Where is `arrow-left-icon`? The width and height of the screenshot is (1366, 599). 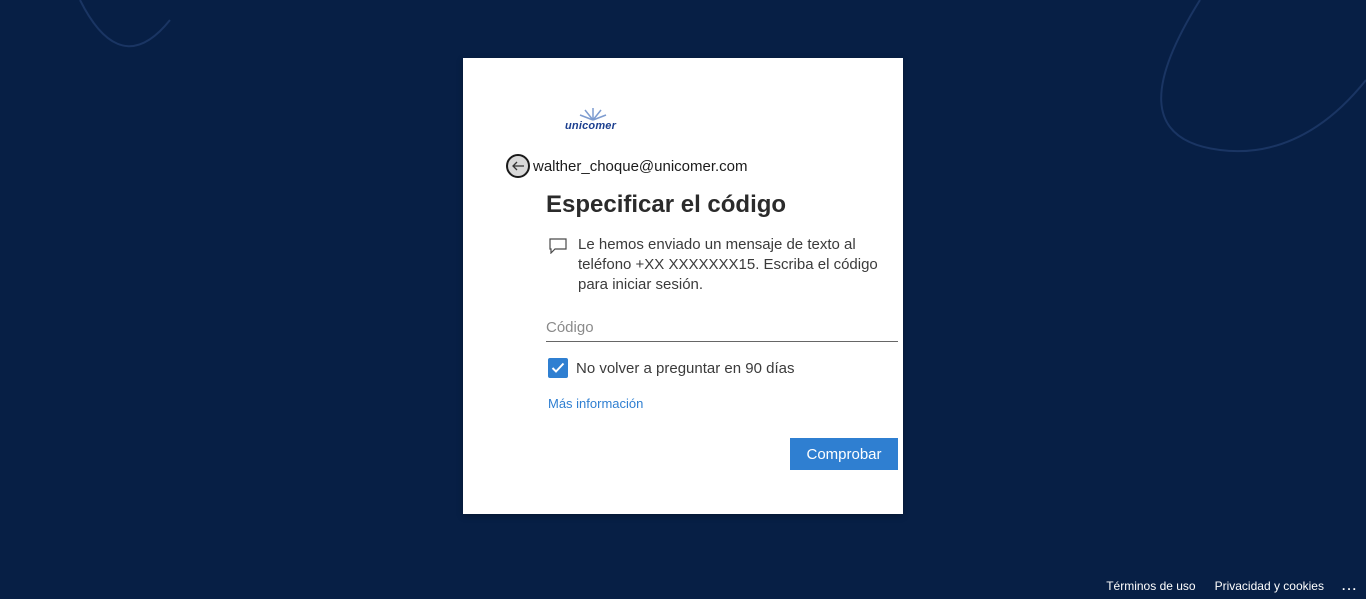
arrow-left-icon is located at coordinates (518, 166).